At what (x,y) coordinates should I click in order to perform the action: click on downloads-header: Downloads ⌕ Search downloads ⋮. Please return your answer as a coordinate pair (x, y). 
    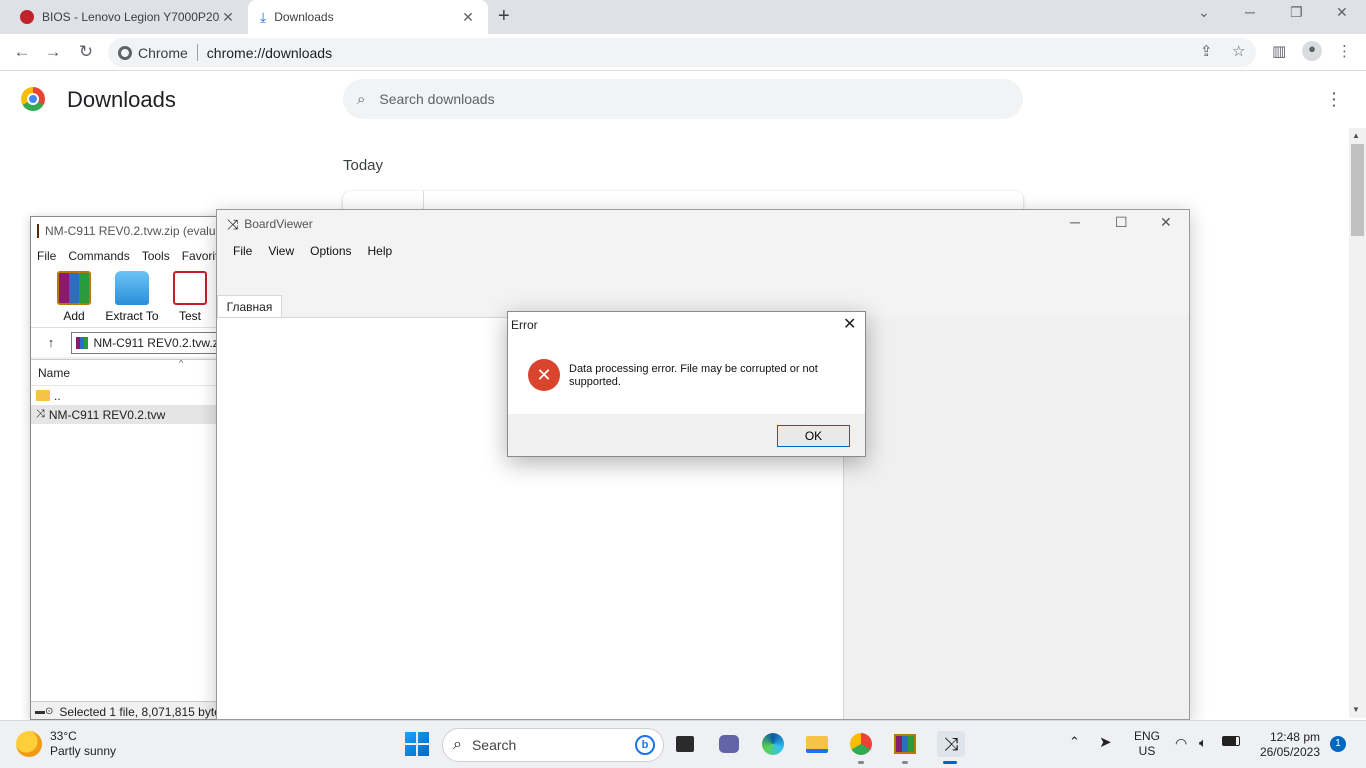
    Looking at the image, I should click on (674, 99).